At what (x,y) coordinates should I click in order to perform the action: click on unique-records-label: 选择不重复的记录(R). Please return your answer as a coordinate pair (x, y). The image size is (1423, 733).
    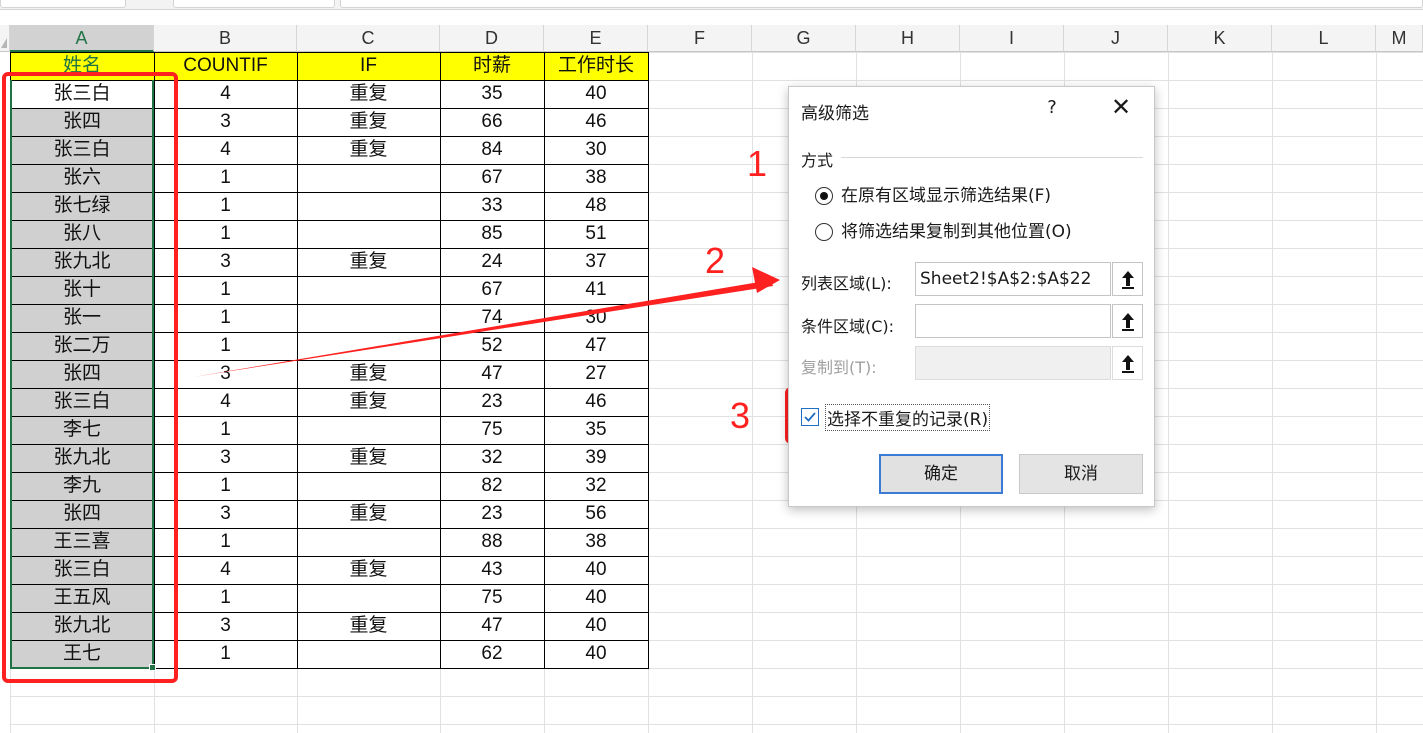
    Looking at the image, I should click on (908, 417).